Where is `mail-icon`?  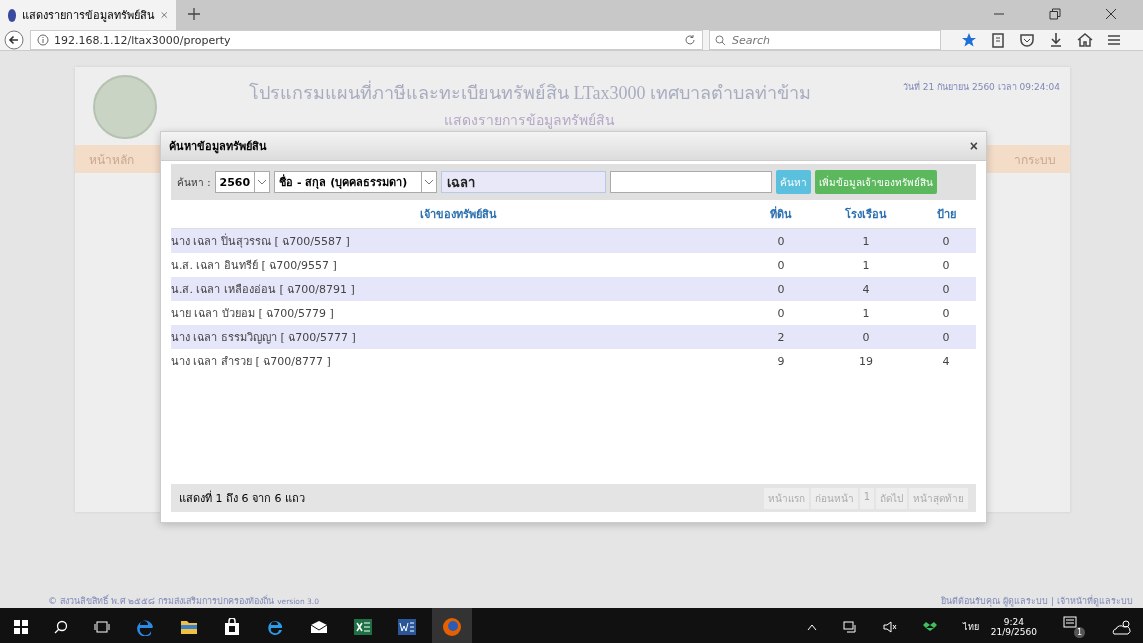 mail-icon is located at coordinates (319, 627).